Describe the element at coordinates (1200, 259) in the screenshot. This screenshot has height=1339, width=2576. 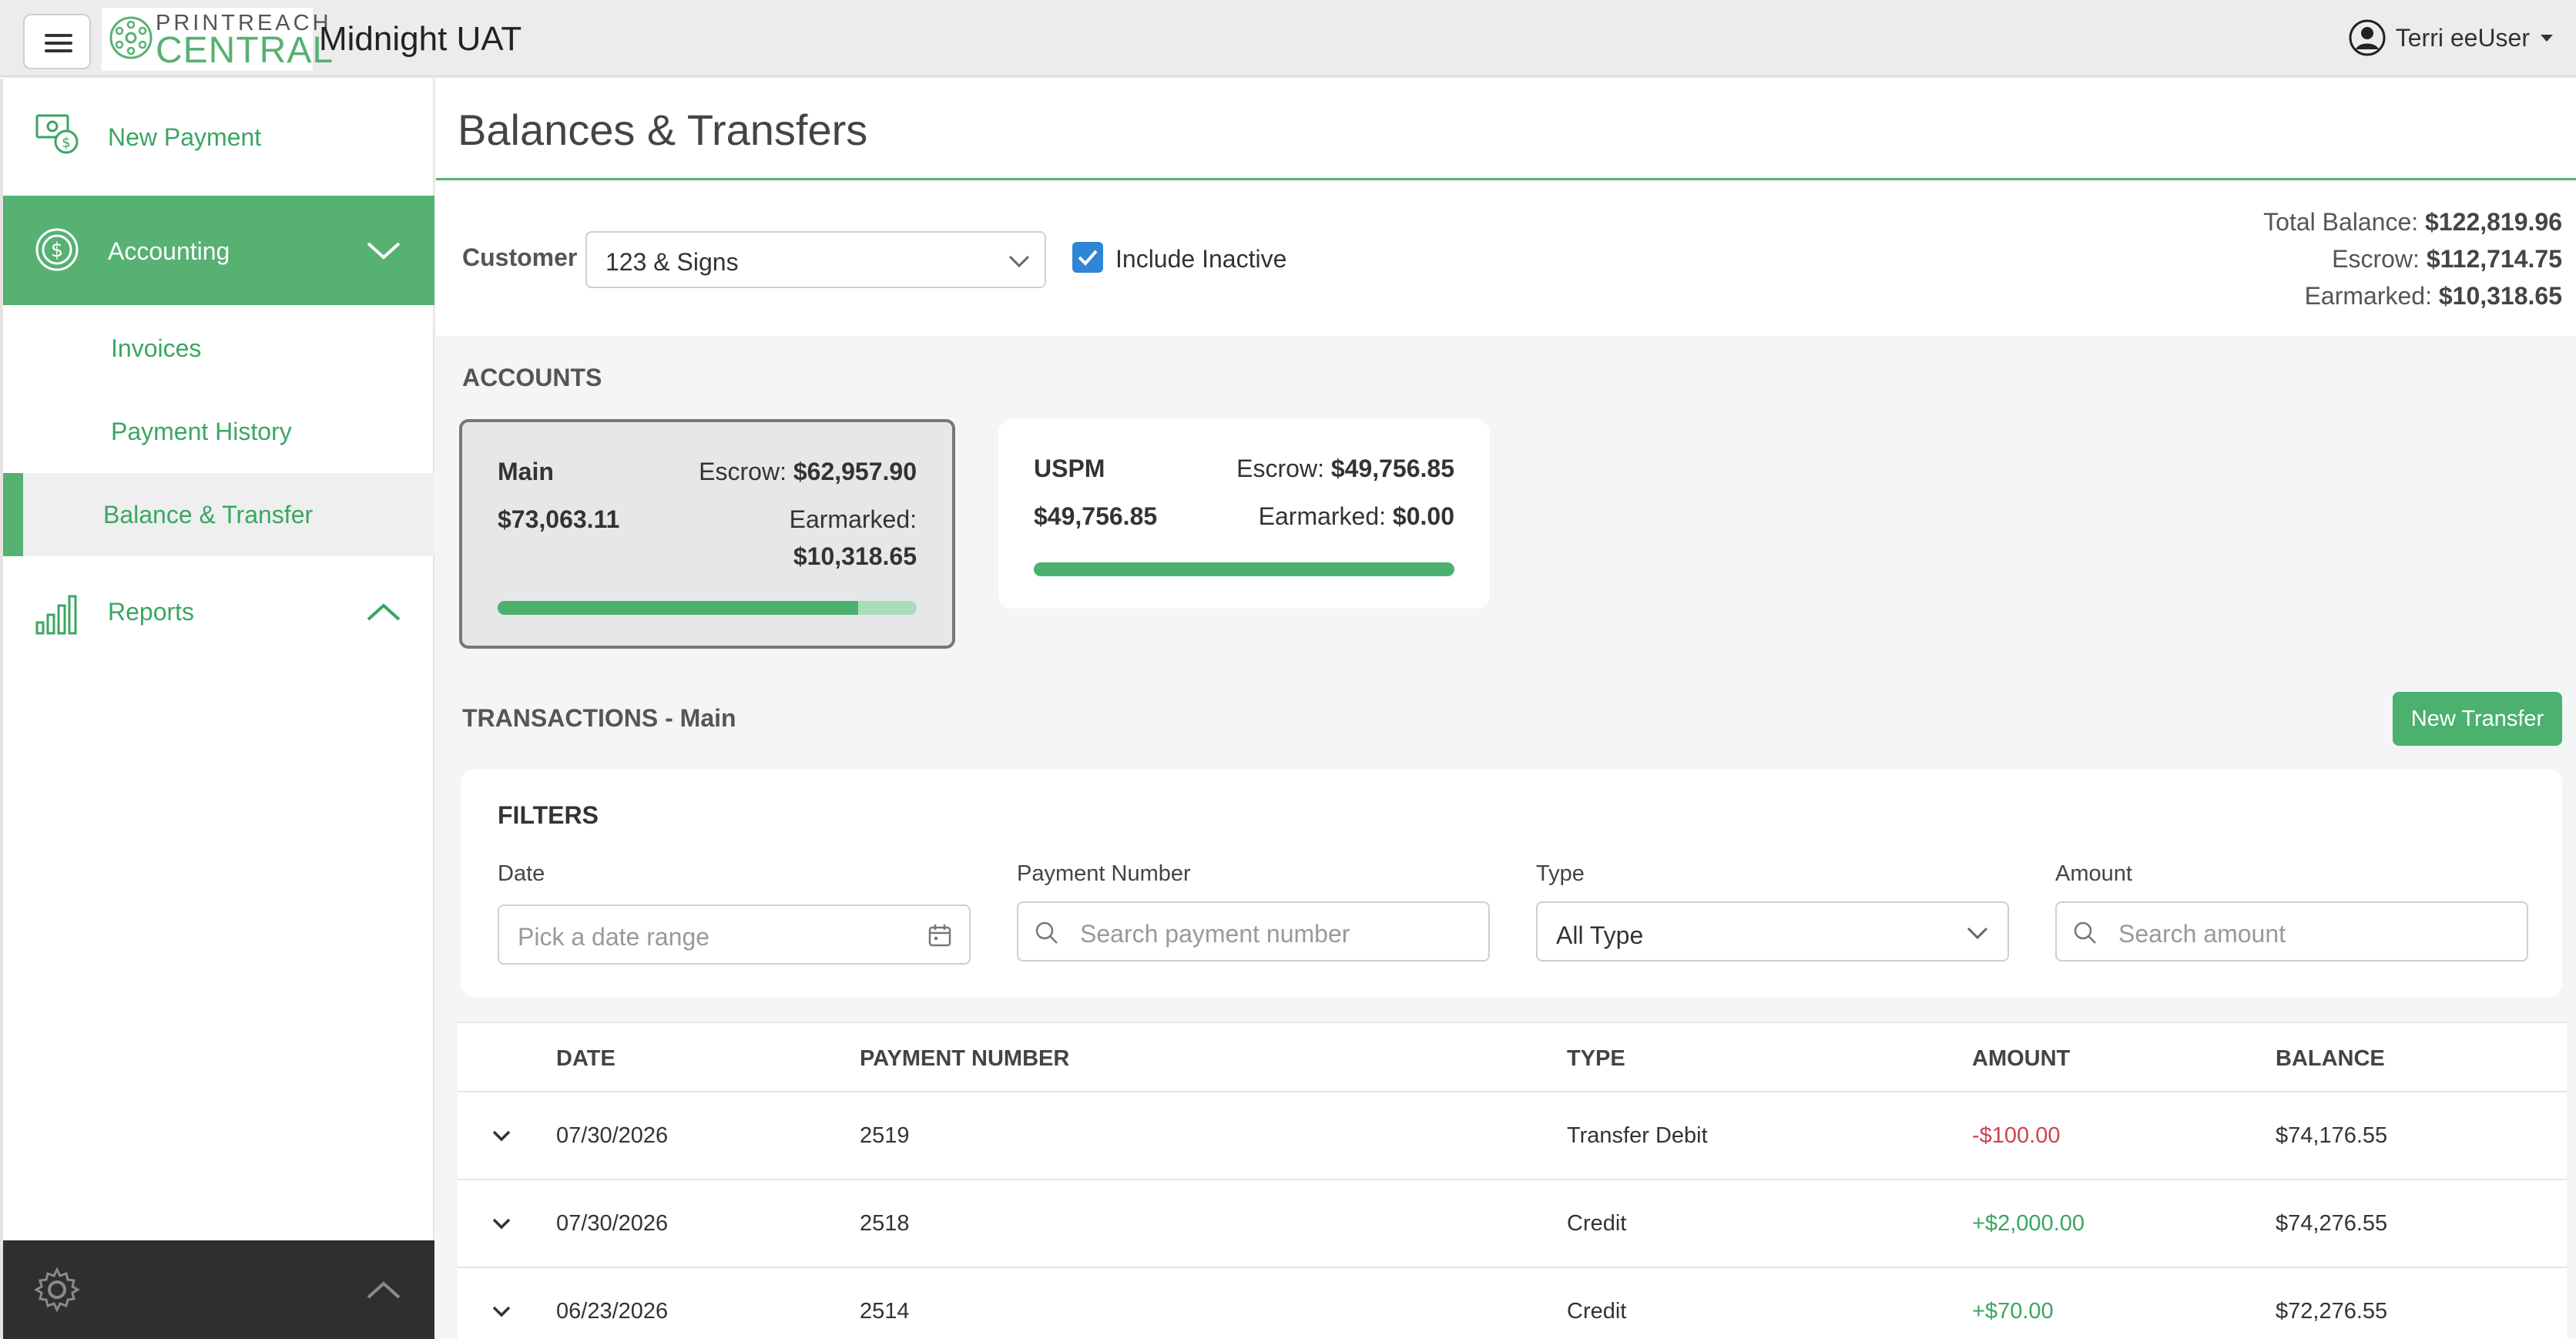
I see `include-inactive-label: Include Inactive` at that location.